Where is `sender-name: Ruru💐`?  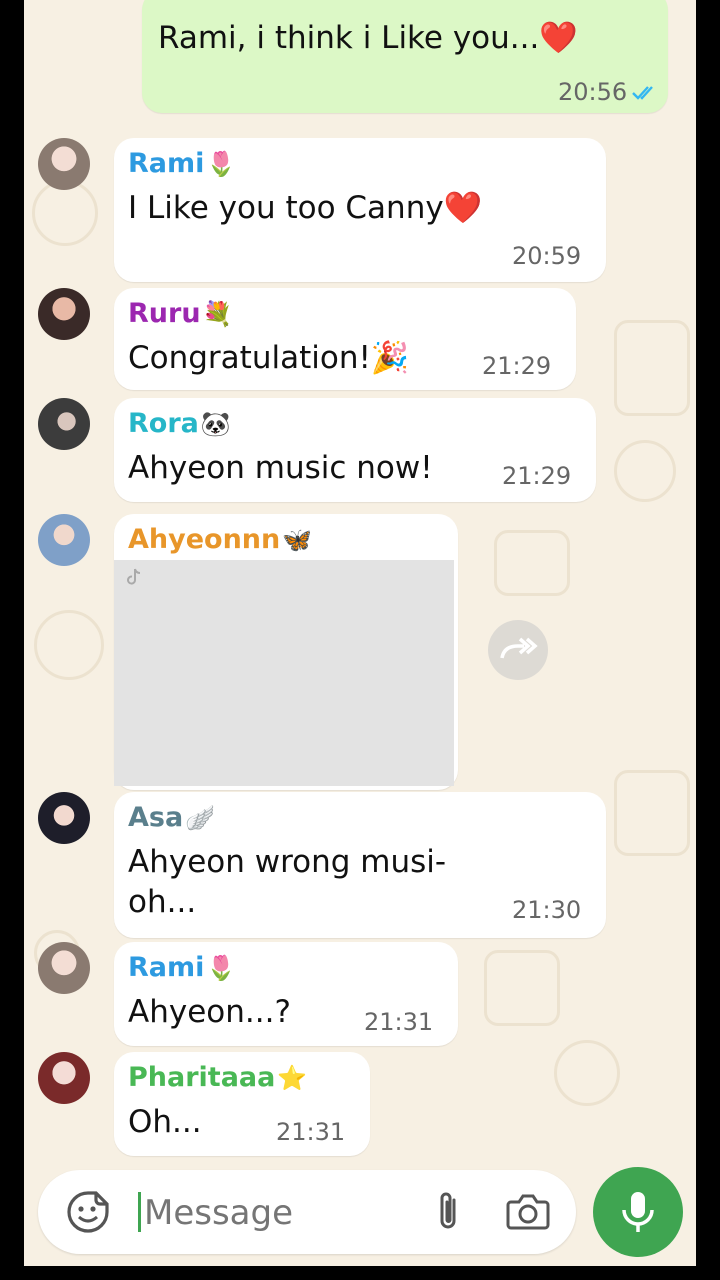 sender-name: Ruru💐 is located at coordinates (180, 313).